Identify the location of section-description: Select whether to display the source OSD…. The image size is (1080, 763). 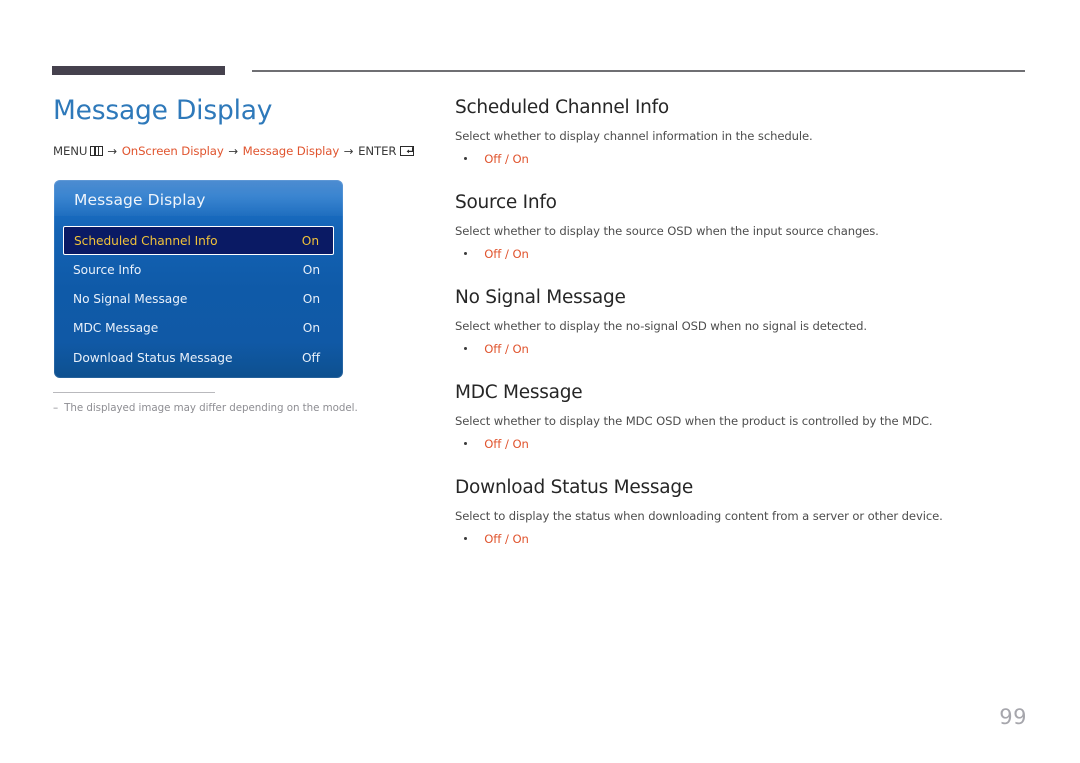
(667, 231).